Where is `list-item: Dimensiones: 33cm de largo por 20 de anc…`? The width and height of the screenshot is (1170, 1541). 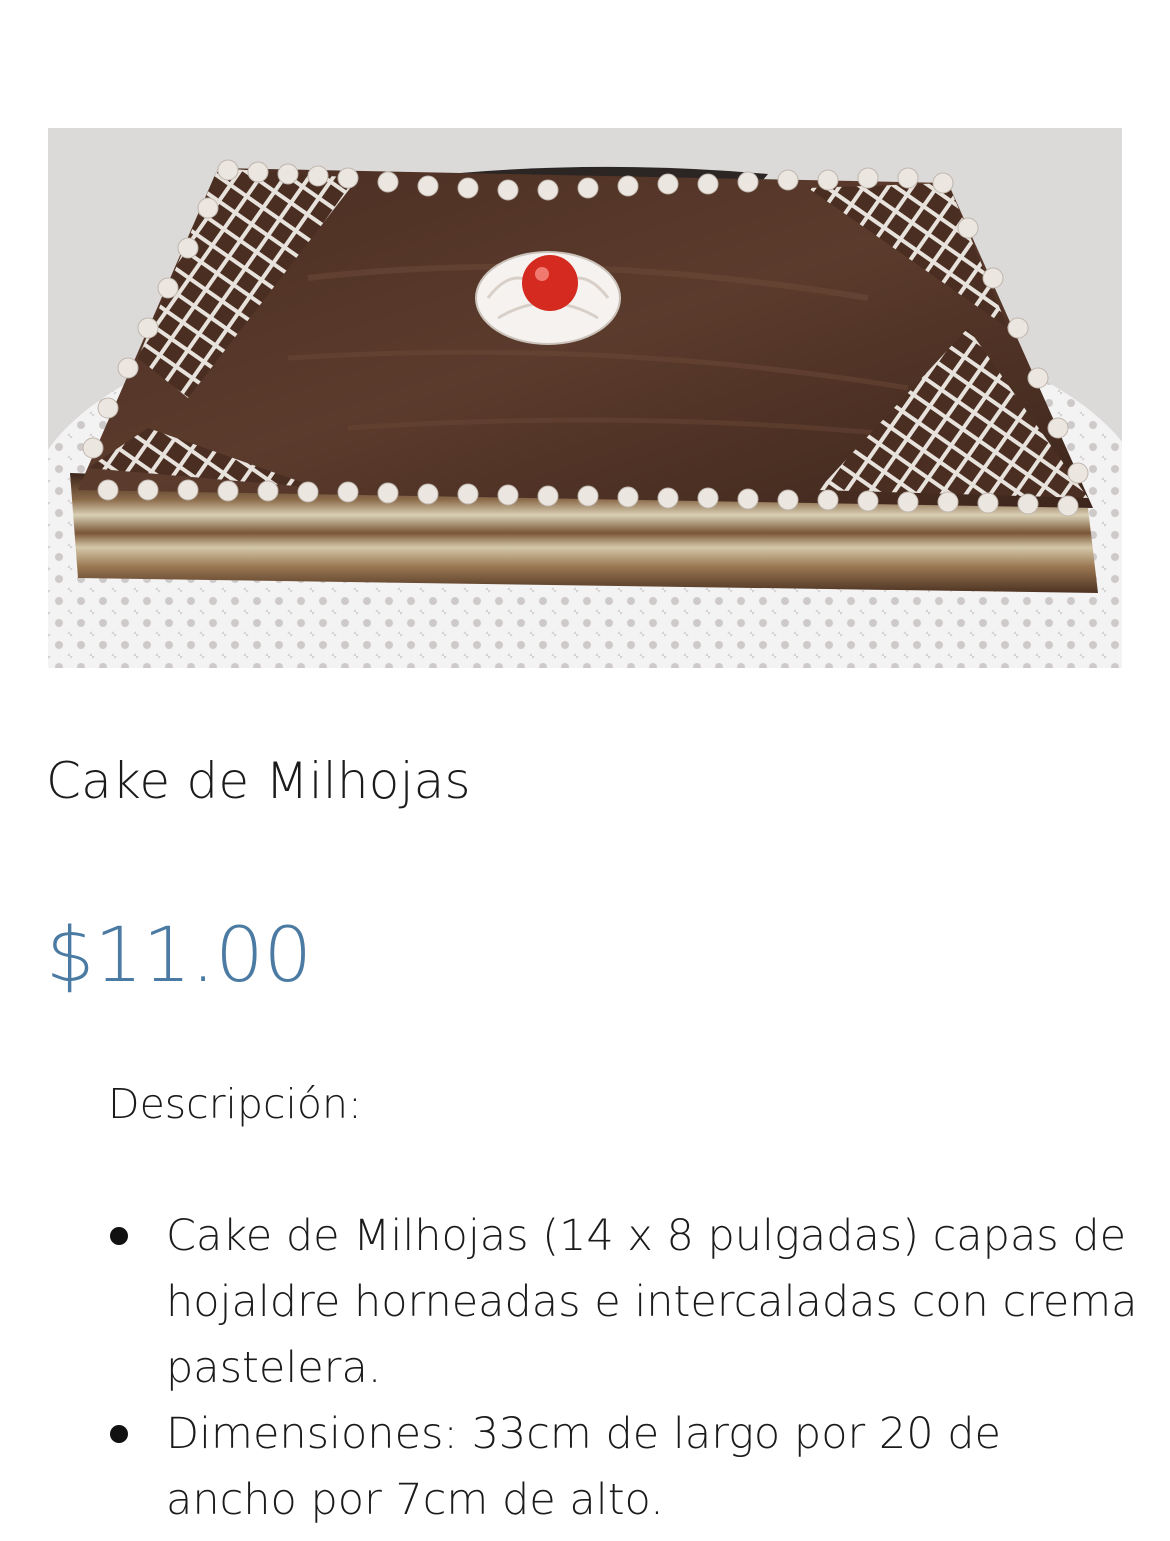
list-item: Dimensiones: 33cm de largo por 20 de anc… is located at coordinates (623, 1467).